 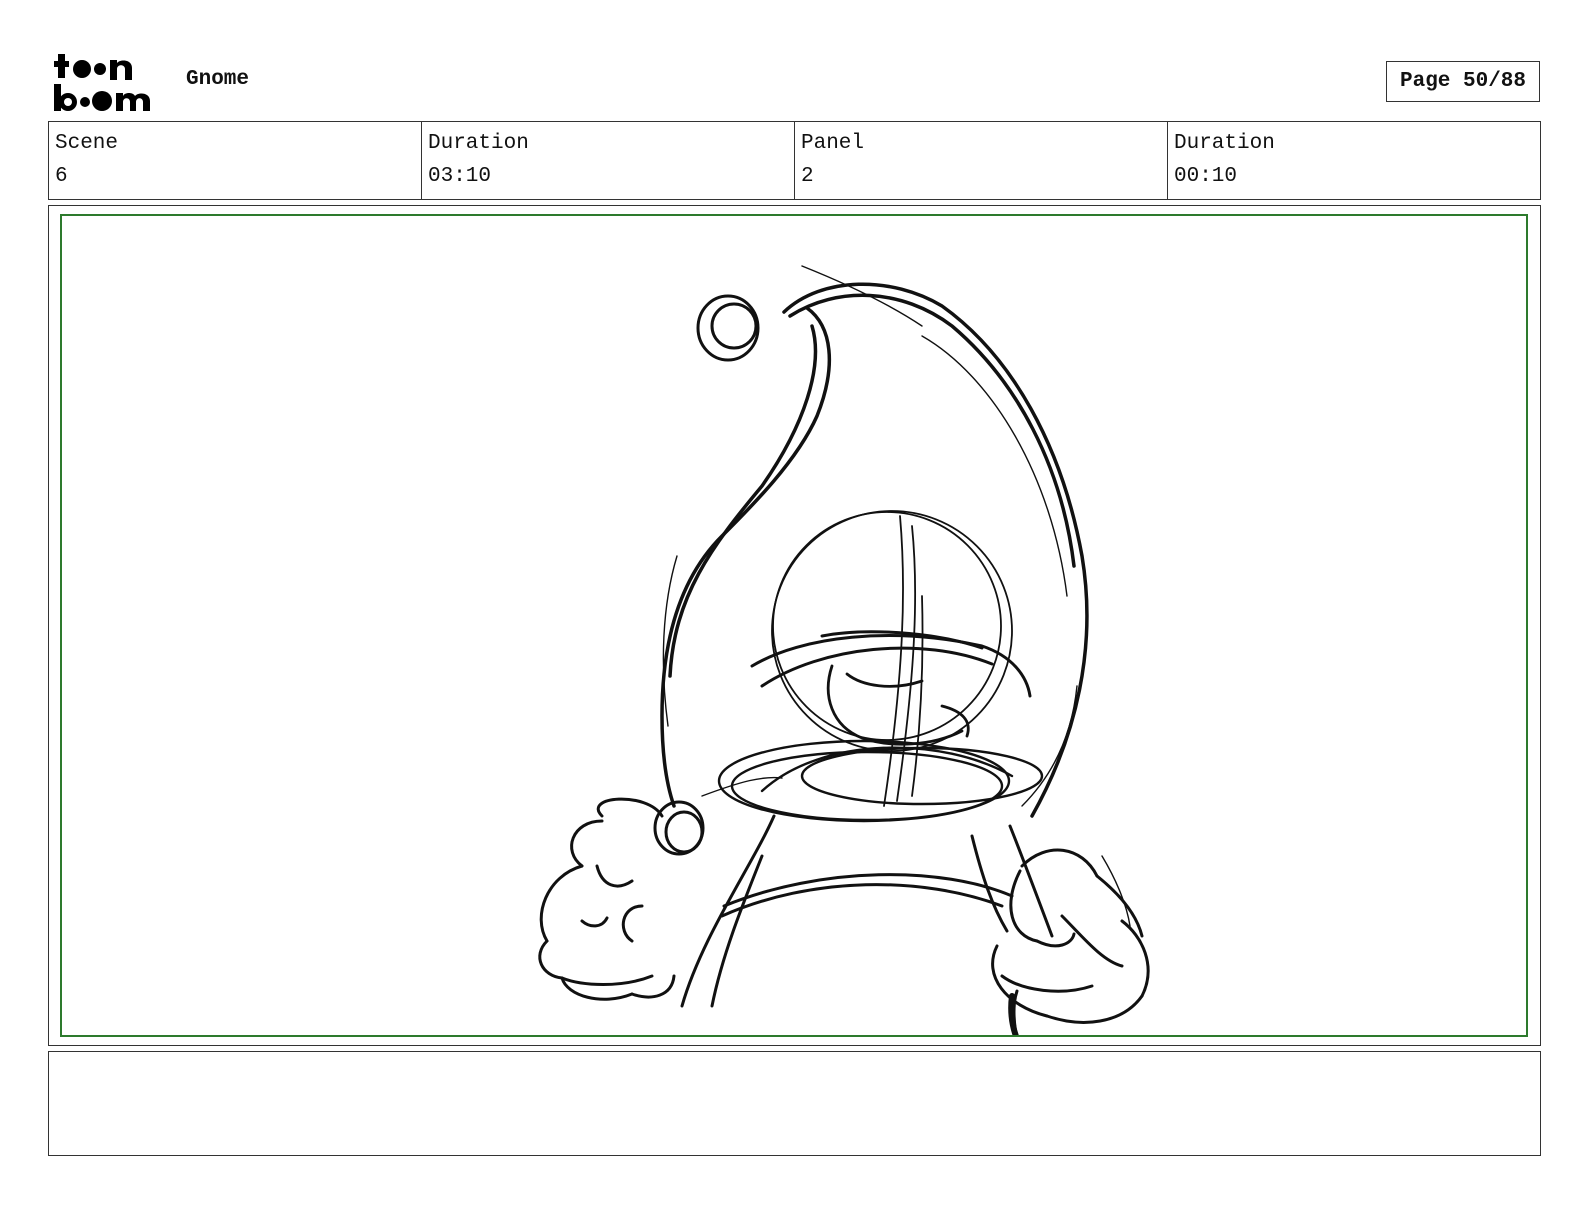 I want to click on page-indicator: Page 50/88, so click(x=1463, y=81).